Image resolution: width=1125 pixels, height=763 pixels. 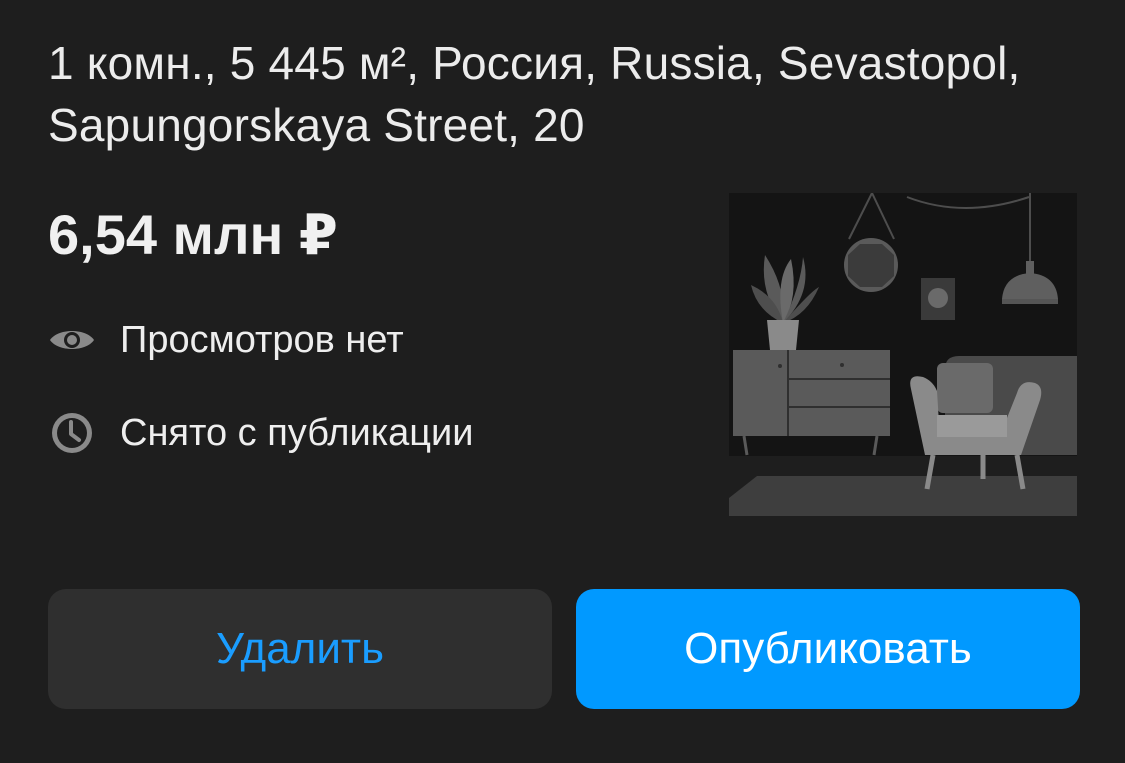 I want to click on publish-button: Опубликовать, so click(x=828, y=649).